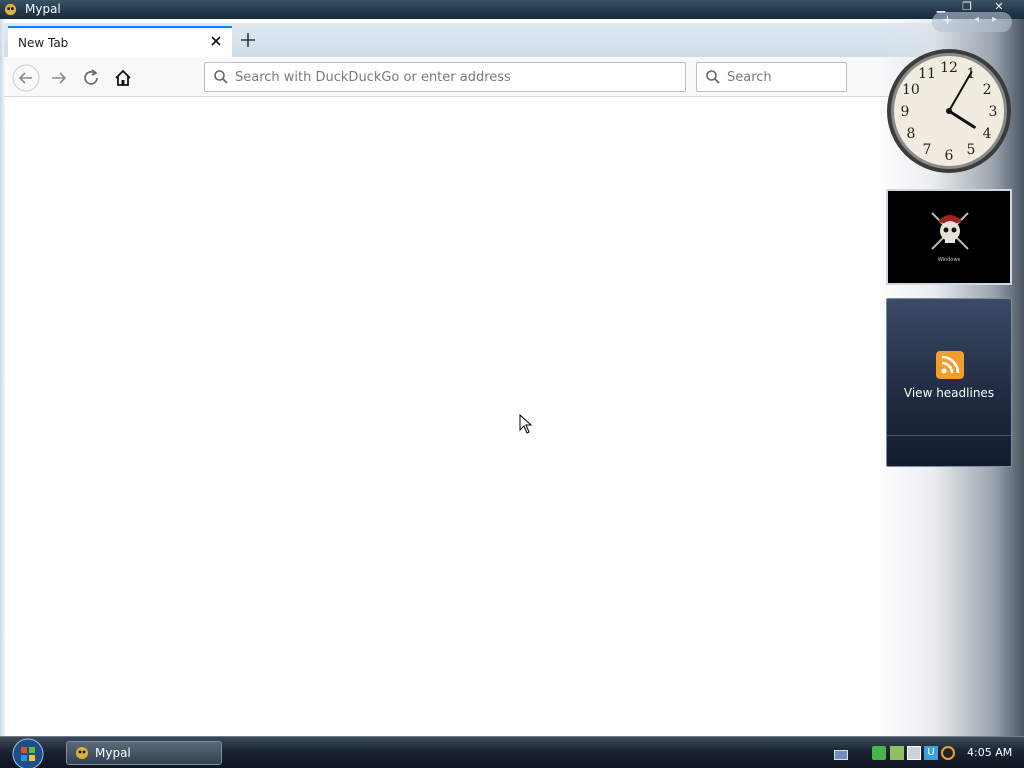 The image size is (1024, 768). I want to click on pirate-skull-image, so click(950, 231).